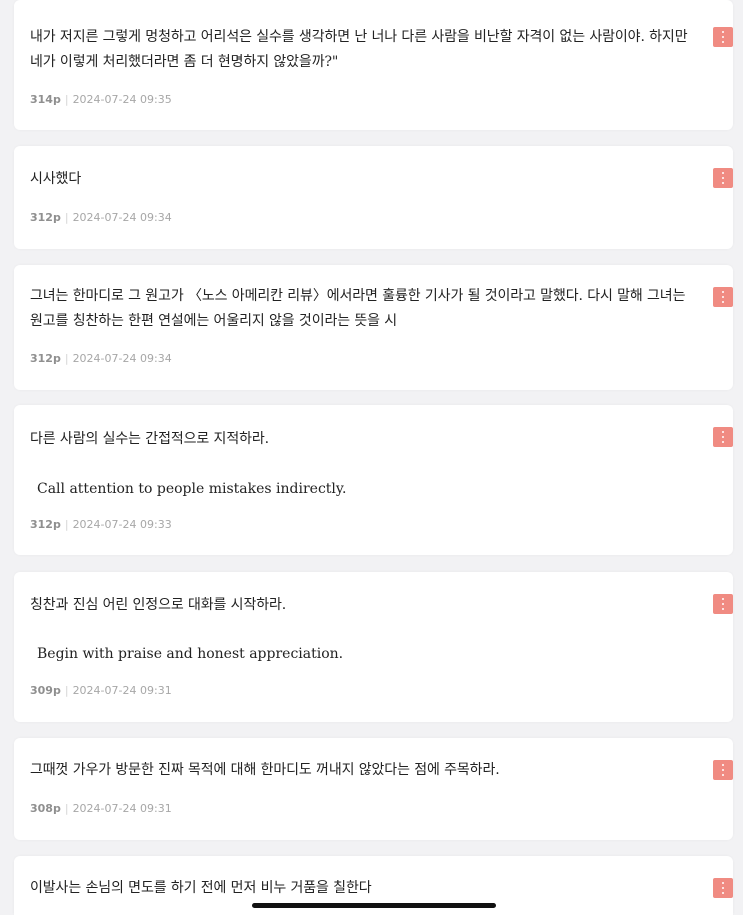  Describe the element at coordinates (56, 179) in the screenshot. I see `highlight-text: 시사했다` at that location.